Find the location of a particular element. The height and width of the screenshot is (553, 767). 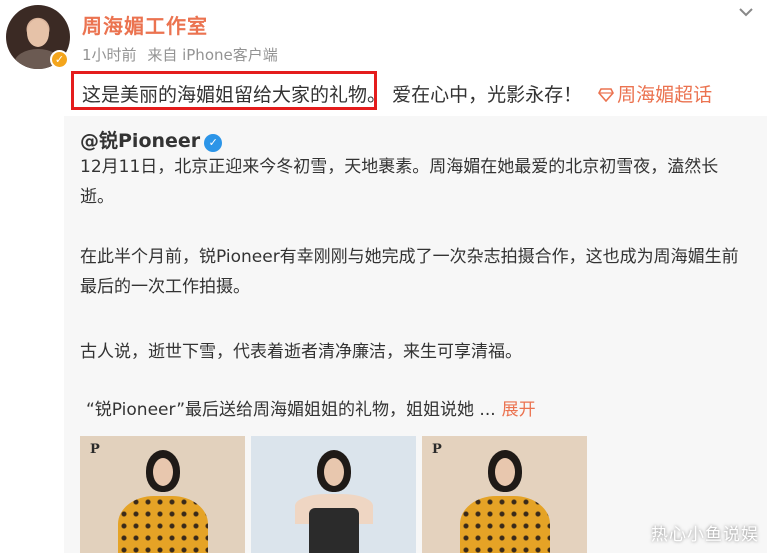

repost-paragraph-truncated: “锐Pioneer”最后送给周海媚姐姐的礼物，姐姐说她 ... 展开 is located at coordinates (421, 410).